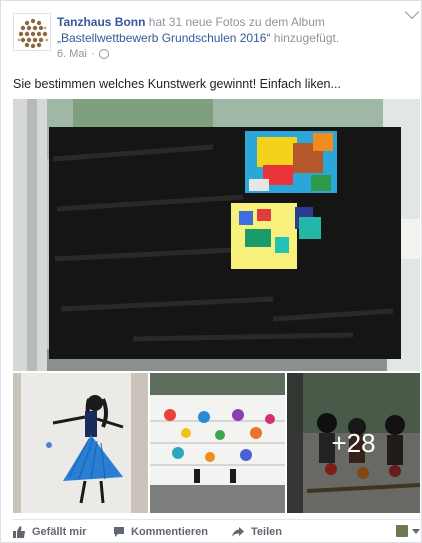 The width and height of the screenshot is (422, 543). I want to click on action-bar: Gefällt mir Kommentieren Teilen, so click(216, 530).